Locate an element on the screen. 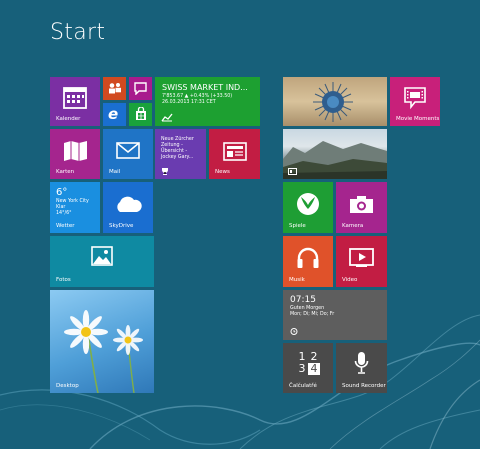  tile-kamera: Kamera is located at coordinates (361, 207).